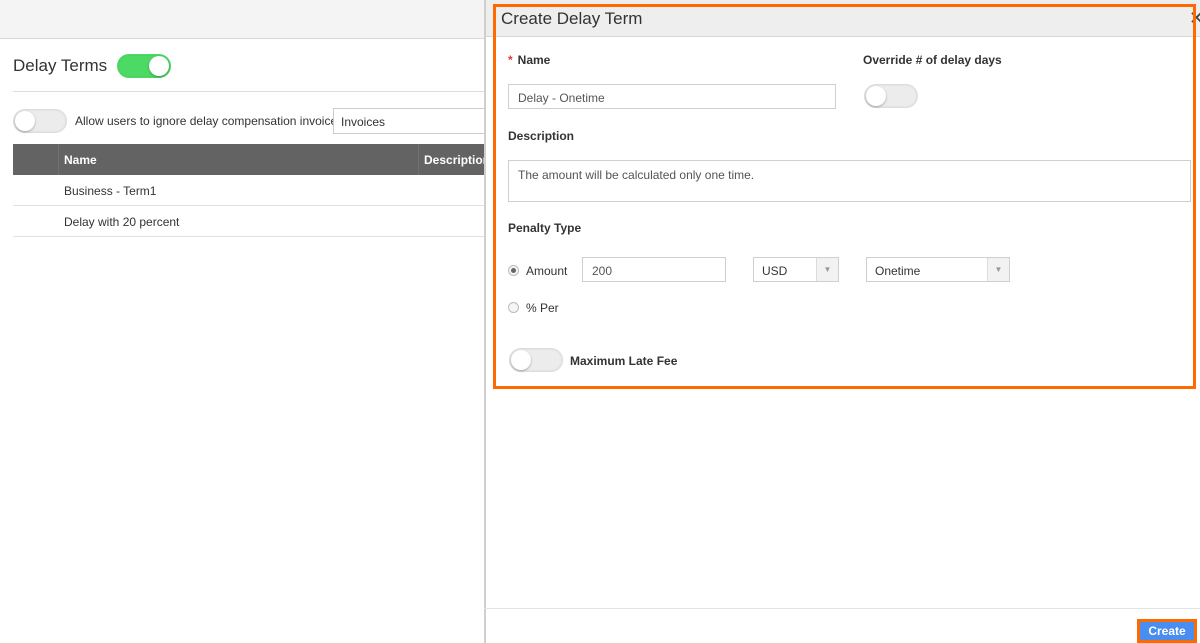 This screenshot has height=643, width=1200. Describe the element at coordinates (36, 159) in the screenshot. I see `grid-header-select-column` at that location.